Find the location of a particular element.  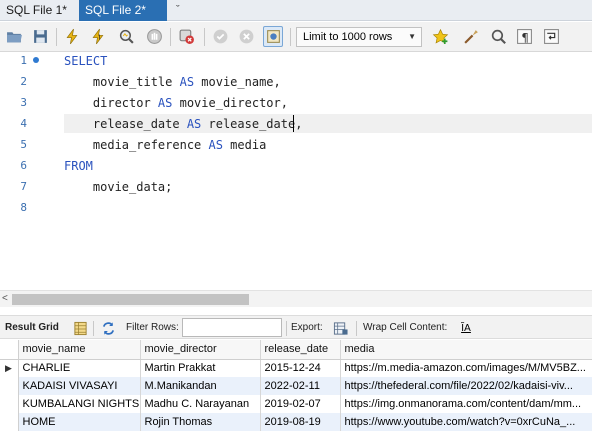

row-header: ▶ is located at coordinates (9, 368).